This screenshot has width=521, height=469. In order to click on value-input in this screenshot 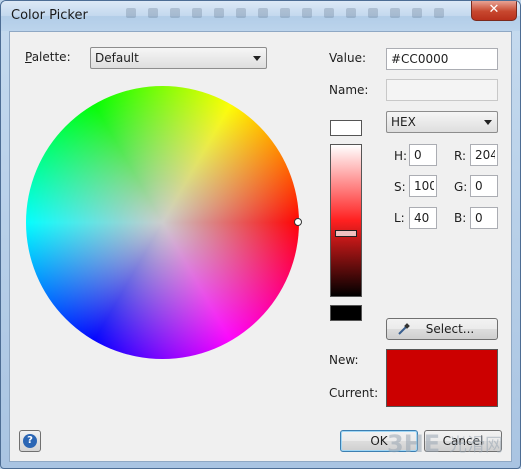, I will do `click(442, 59)`.